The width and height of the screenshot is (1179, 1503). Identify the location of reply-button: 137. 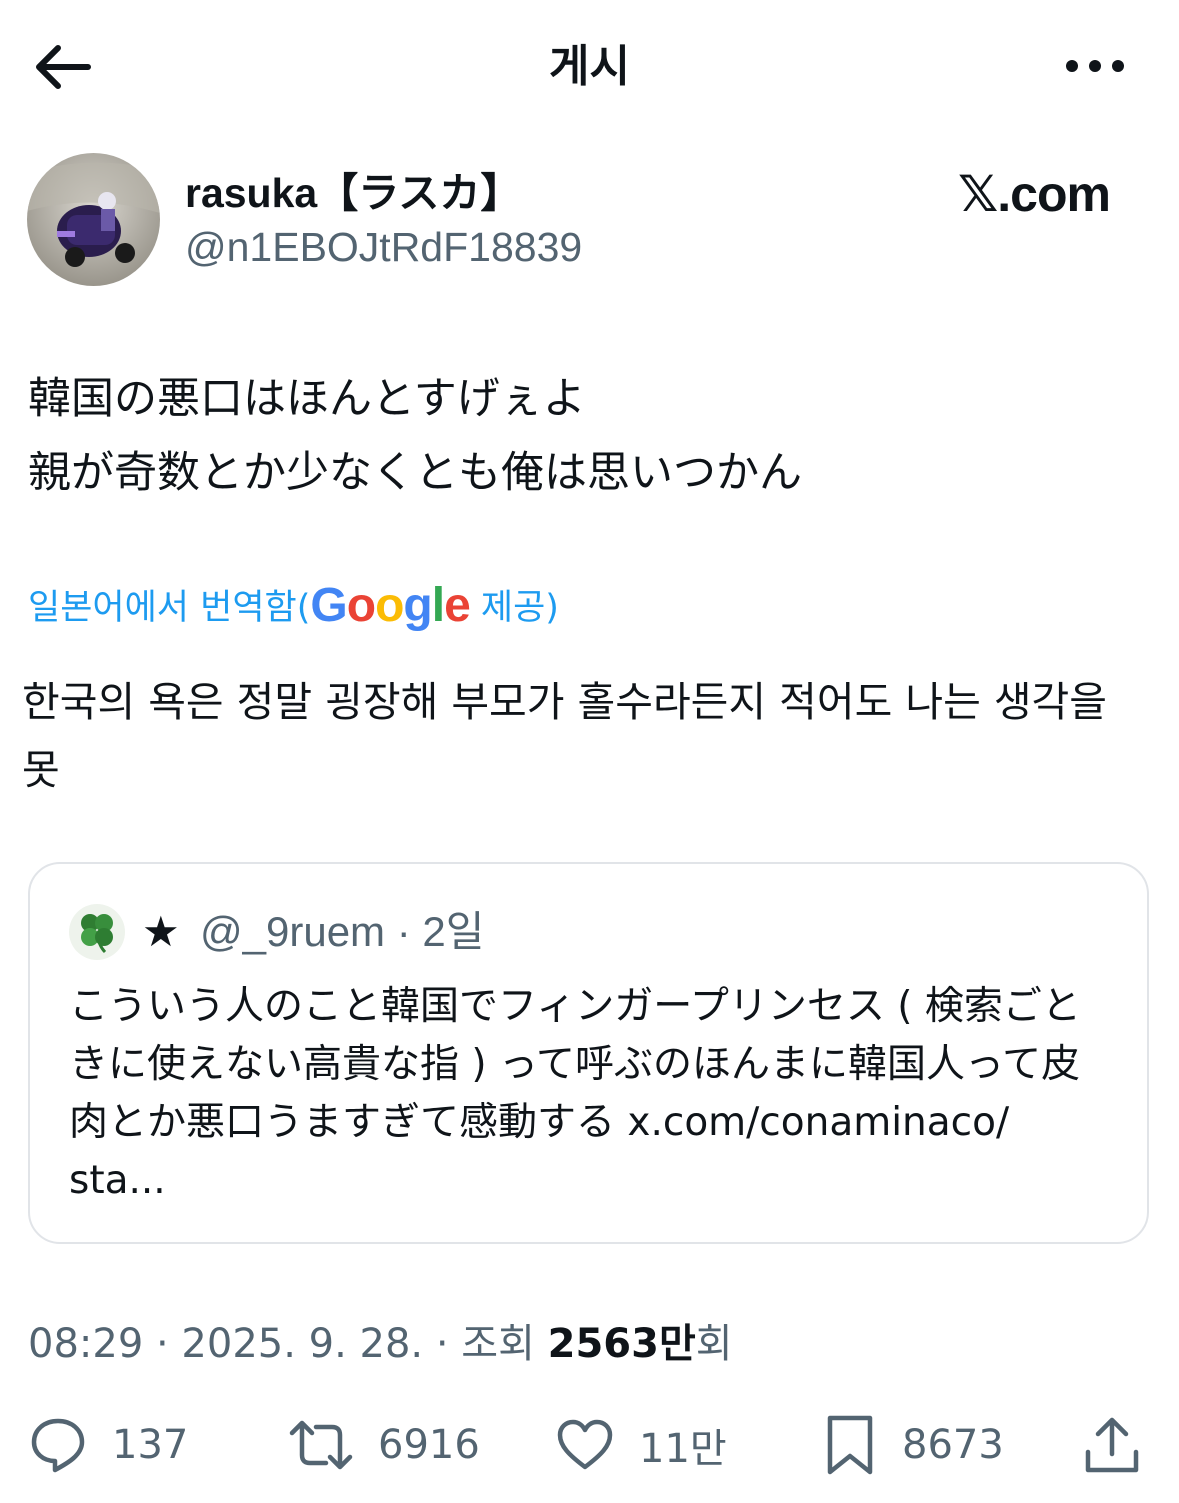
(108, 1445).